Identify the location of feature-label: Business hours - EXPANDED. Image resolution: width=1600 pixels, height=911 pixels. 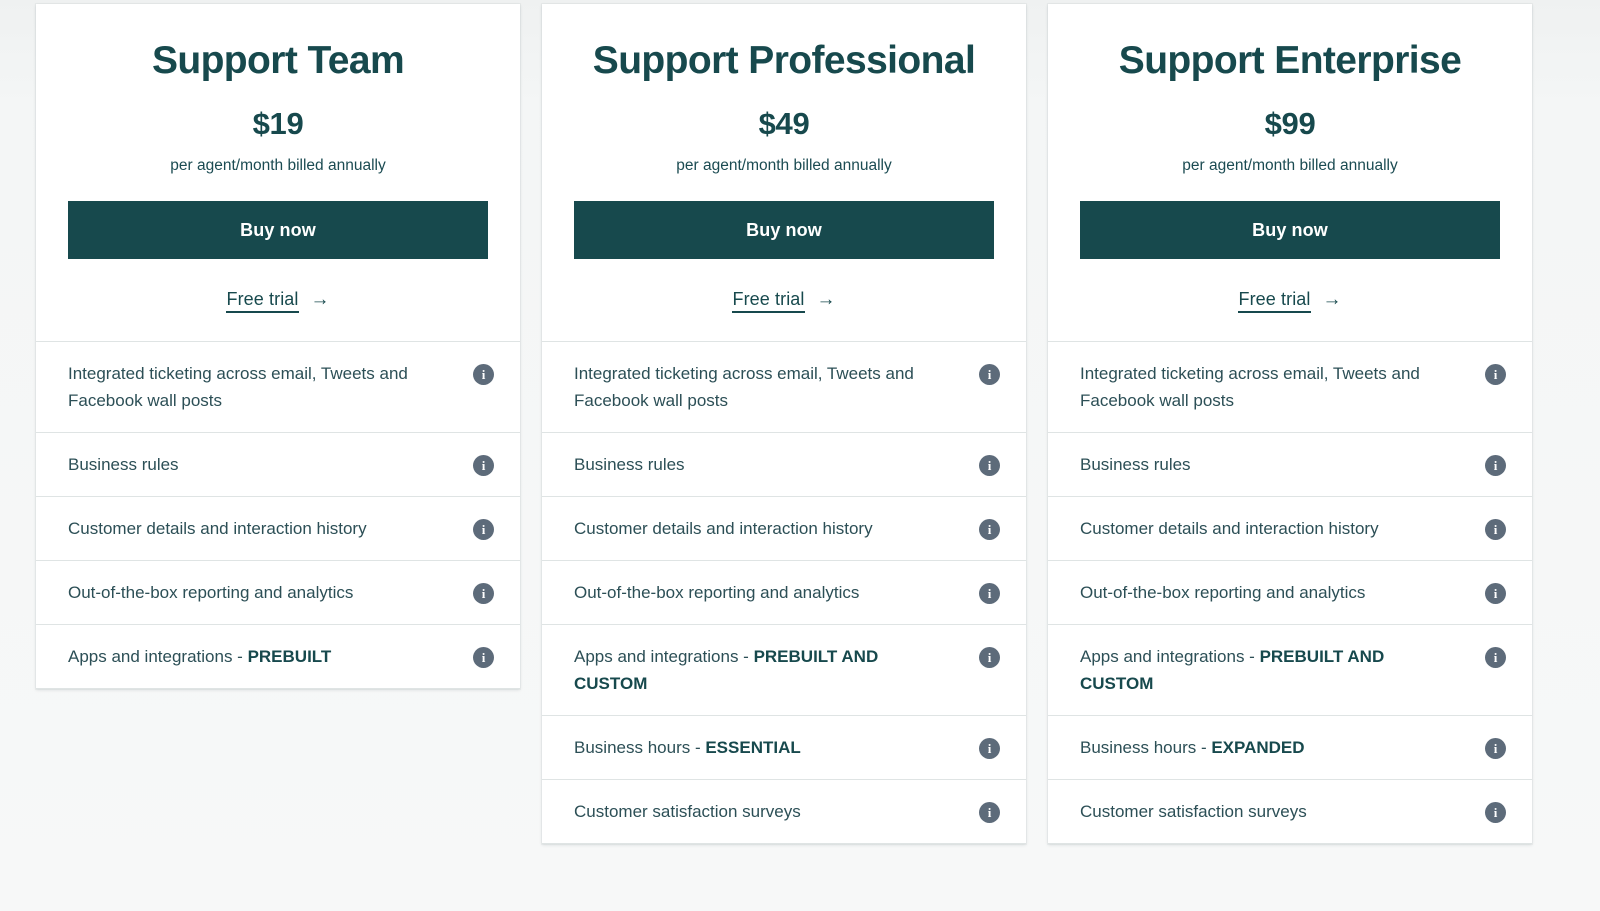
(1192, 747).